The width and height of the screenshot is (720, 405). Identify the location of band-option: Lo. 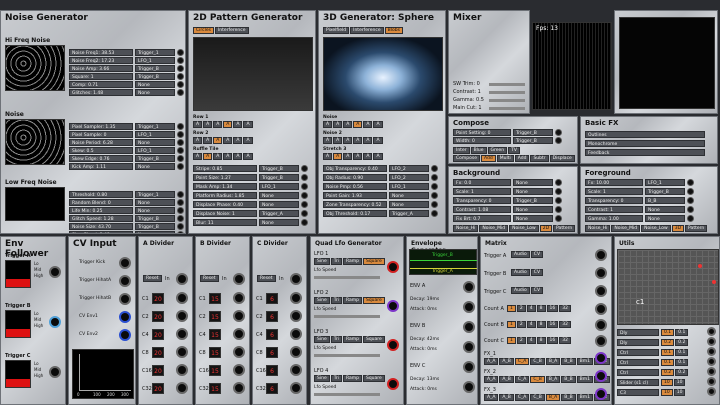
(36, 263).